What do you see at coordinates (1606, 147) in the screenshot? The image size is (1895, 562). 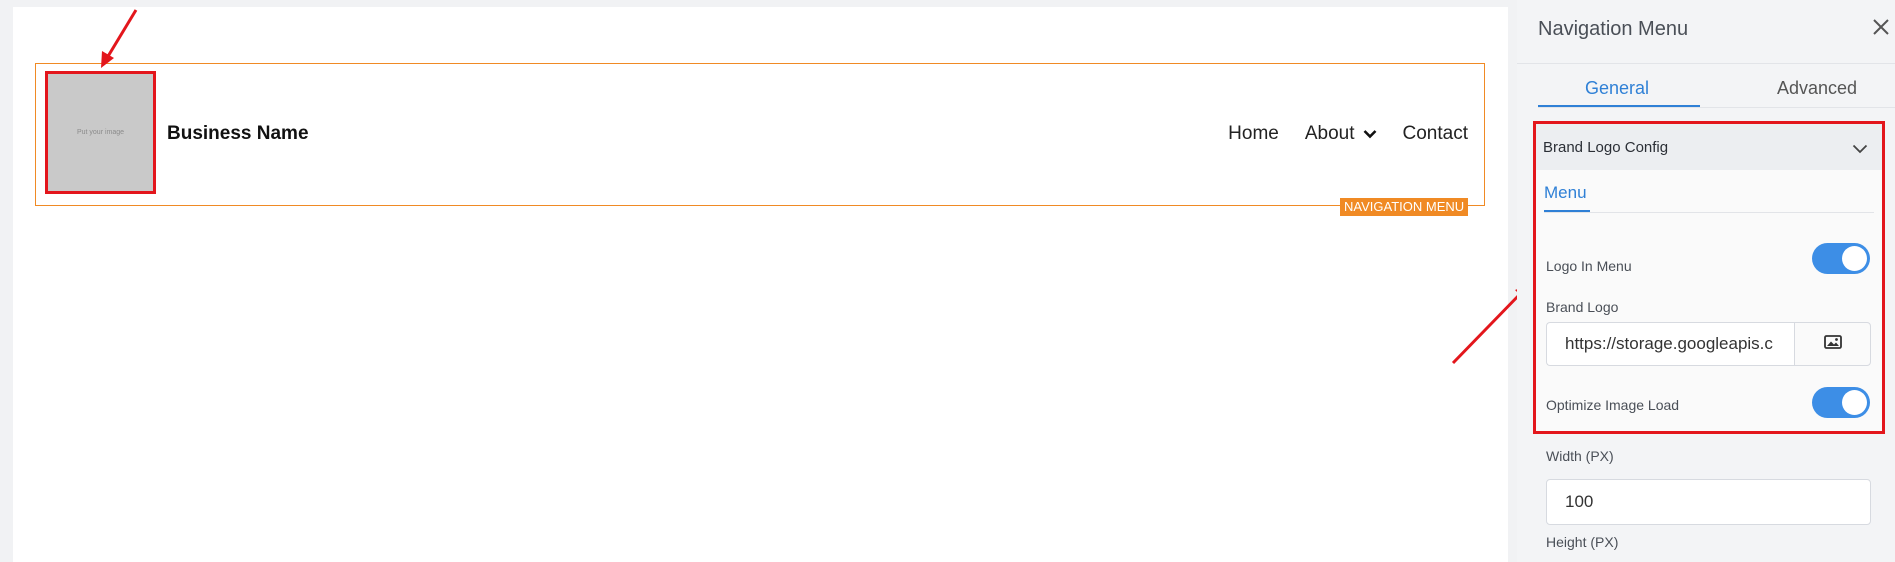 I see `section-title: Brand Logo Config` at bounding box center [1606, 147].